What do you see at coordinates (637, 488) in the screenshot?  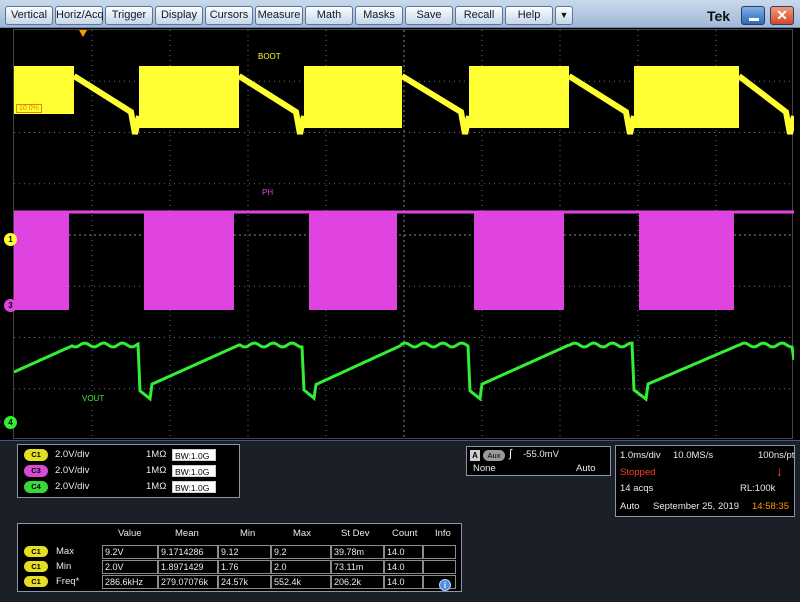 I see `acquisition-count: 14 acqs` at bounding box center [637, 488].